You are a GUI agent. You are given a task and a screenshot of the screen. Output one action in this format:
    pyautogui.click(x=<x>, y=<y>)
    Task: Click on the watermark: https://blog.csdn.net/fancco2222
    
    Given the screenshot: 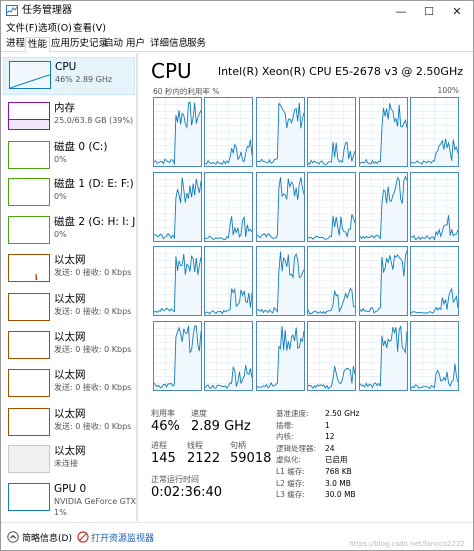 What is the action you would take?
    pyautogui.click(x=407, y=544)
    